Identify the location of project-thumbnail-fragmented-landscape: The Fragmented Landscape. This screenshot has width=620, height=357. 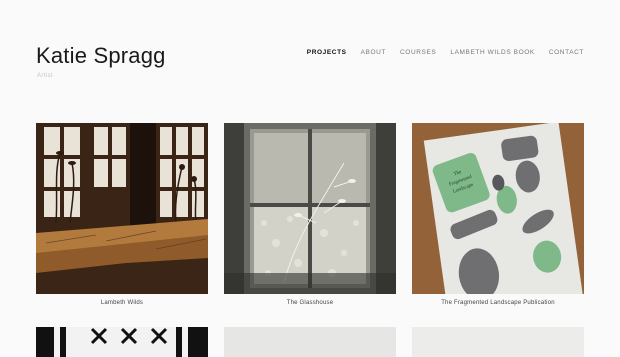
(498, 208).